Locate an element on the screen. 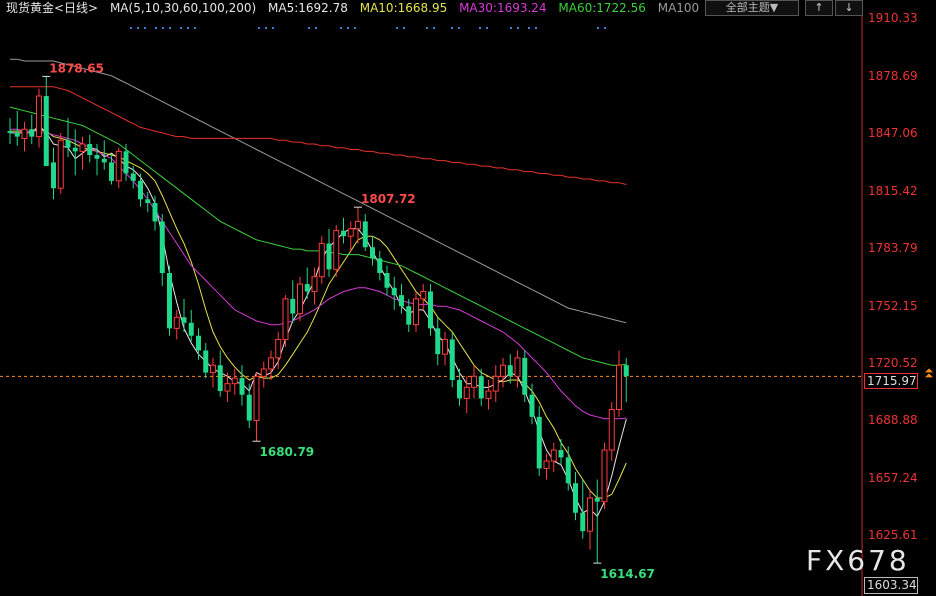  scroll-down-button: ↓ is located at coordinates (849, 8).